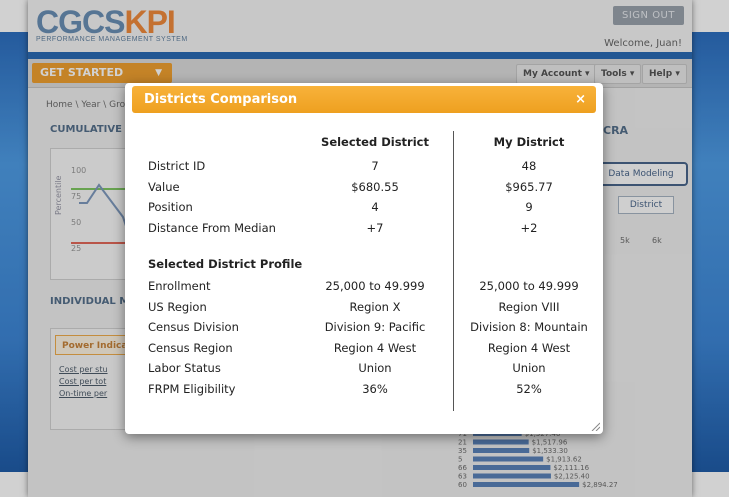 This screenshot has height=497, width=729. Describe the element at coordinates (529, 142) in the screenshot. I see `col-header-mine: My District` at that location.